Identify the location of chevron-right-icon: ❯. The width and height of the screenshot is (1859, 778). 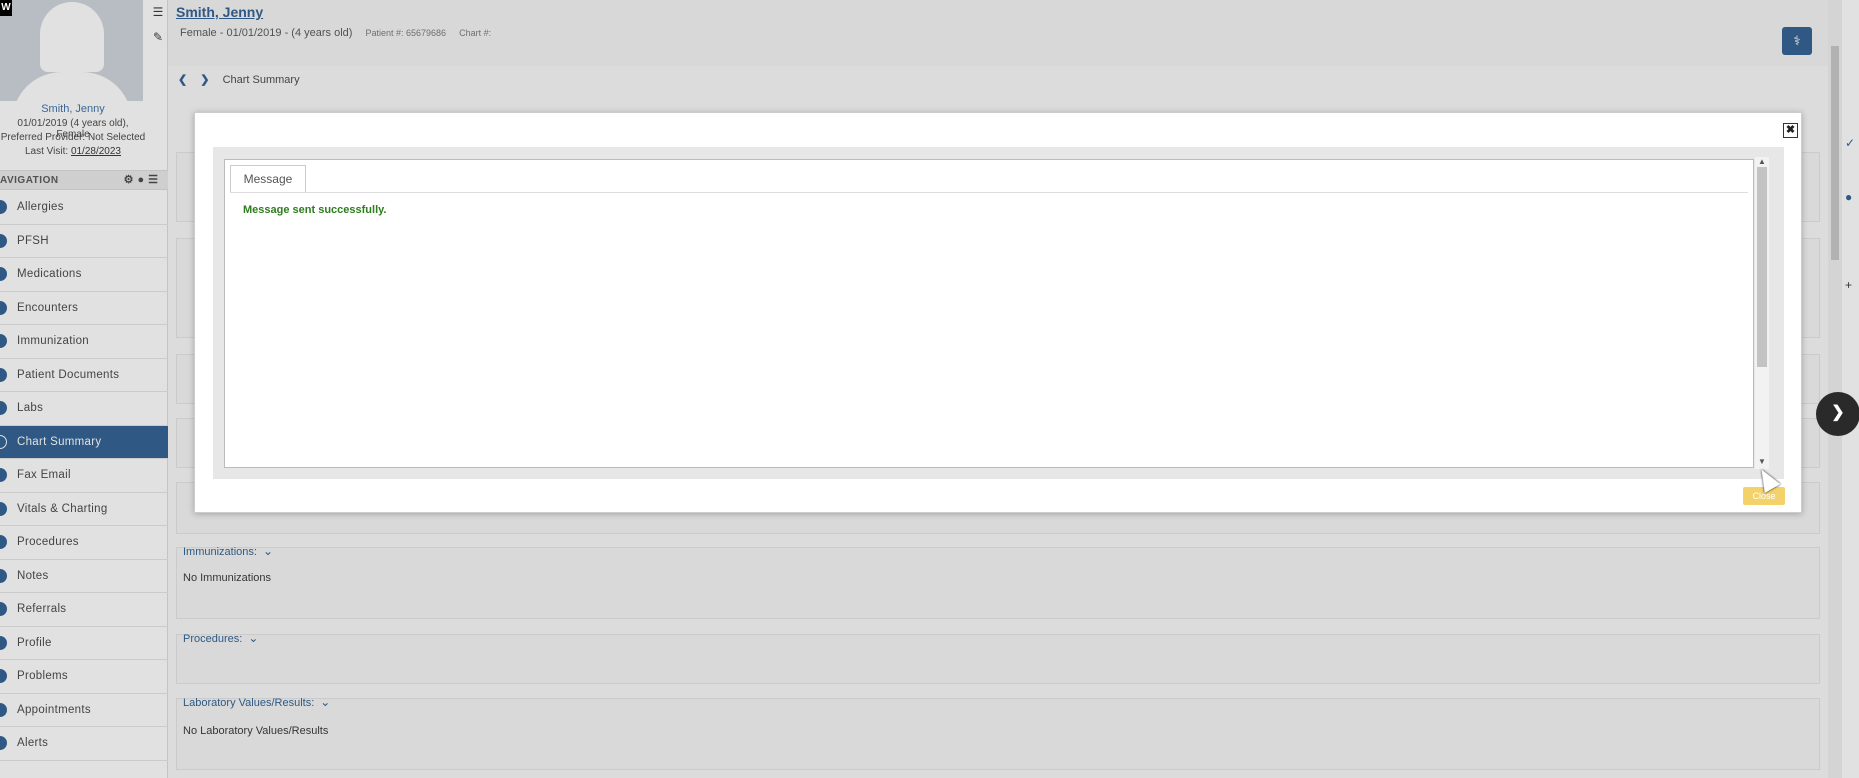
(1838, 412).